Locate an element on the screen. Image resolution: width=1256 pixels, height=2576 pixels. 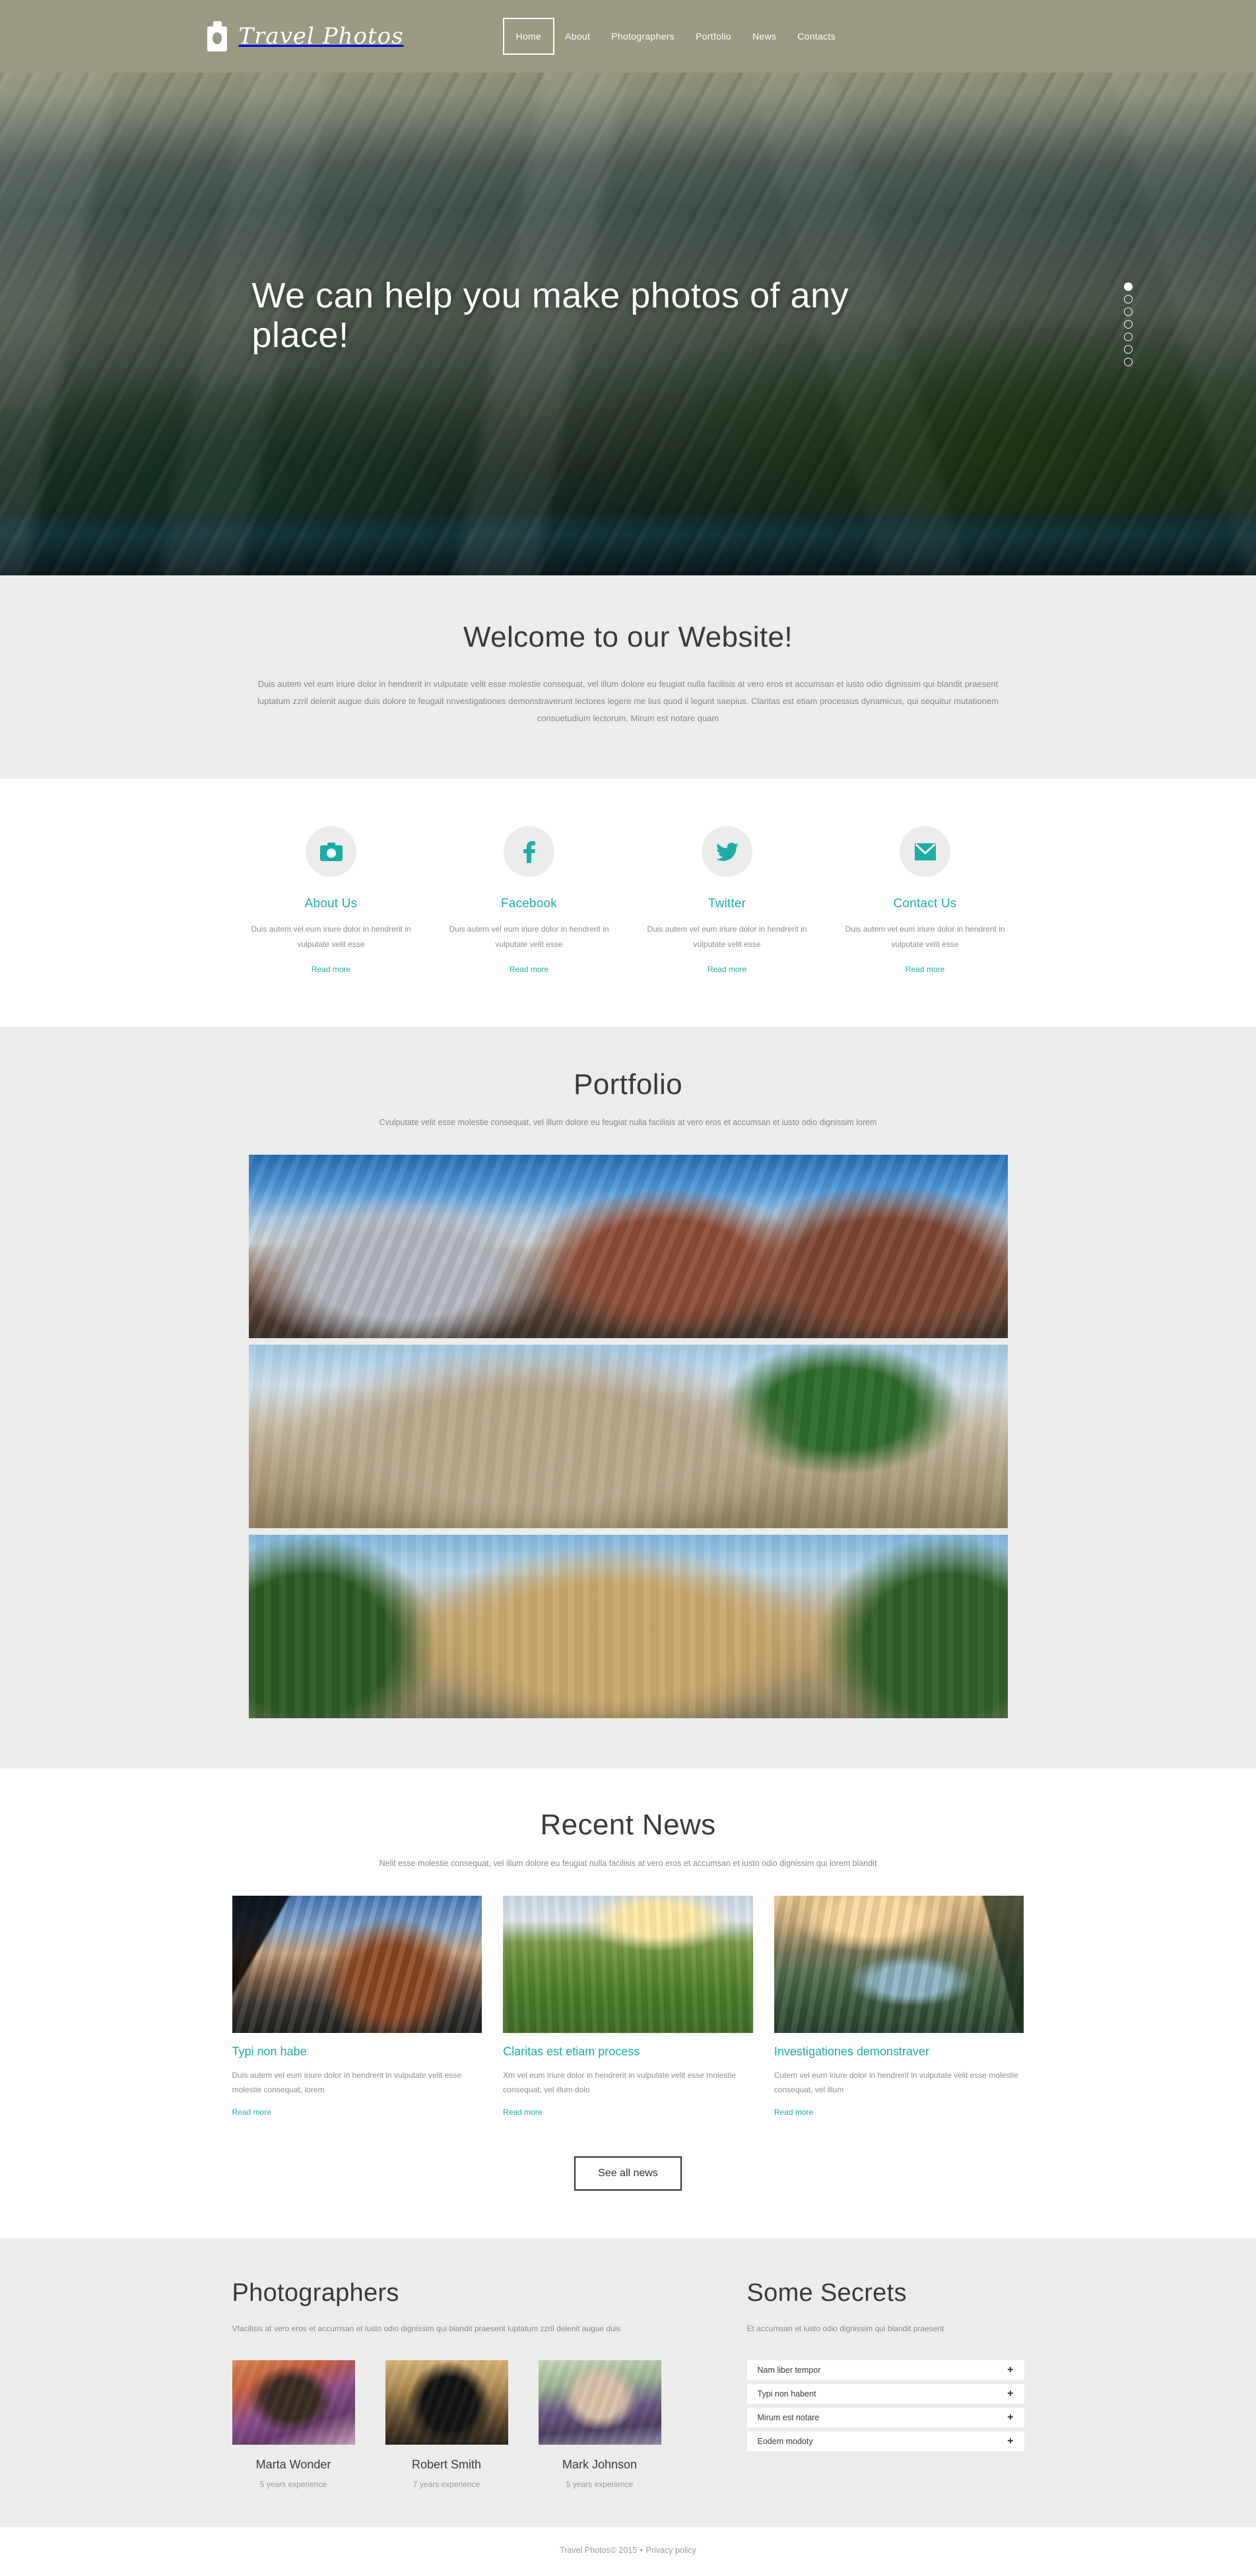
nav-item-about: About is located at coordinates (577, 36).